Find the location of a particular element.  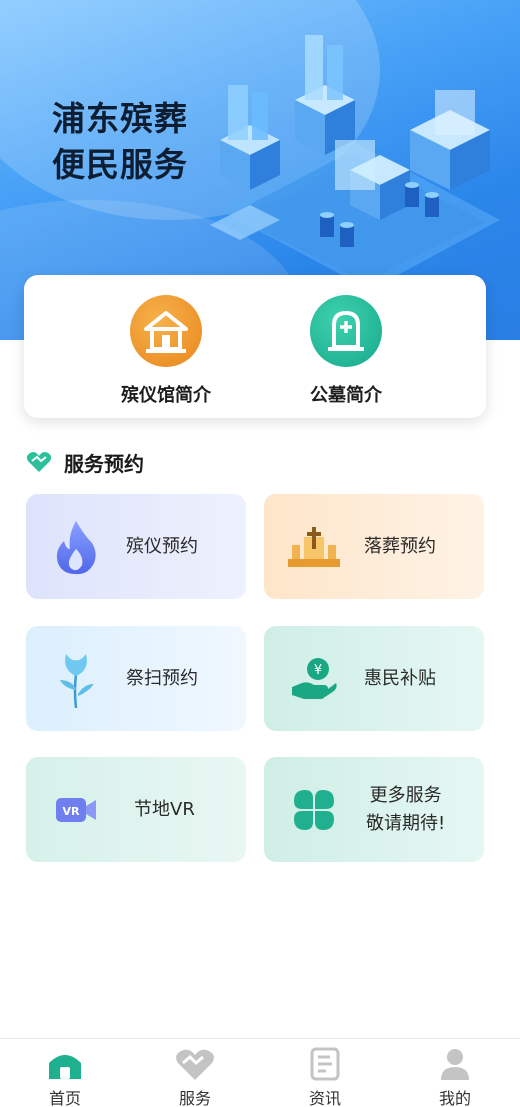

flower-icon is located at coordinates (76, 679).